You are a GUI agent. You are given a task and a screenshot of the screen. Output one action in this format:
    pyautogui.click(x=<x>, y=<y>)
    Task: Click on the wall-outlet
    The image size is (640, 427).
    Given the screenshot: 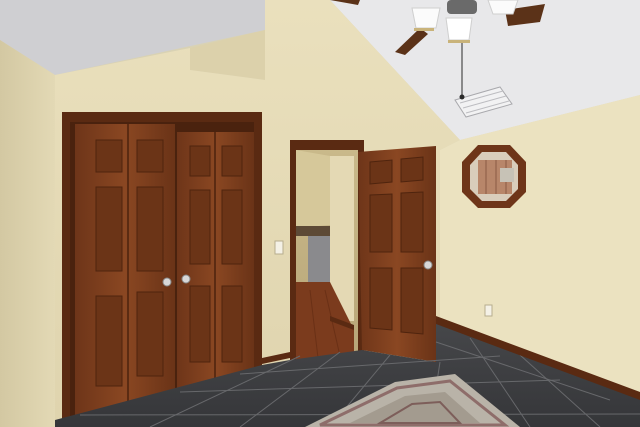 What is the action you would take?
    pyautogui.click(x=488, y=310)
    